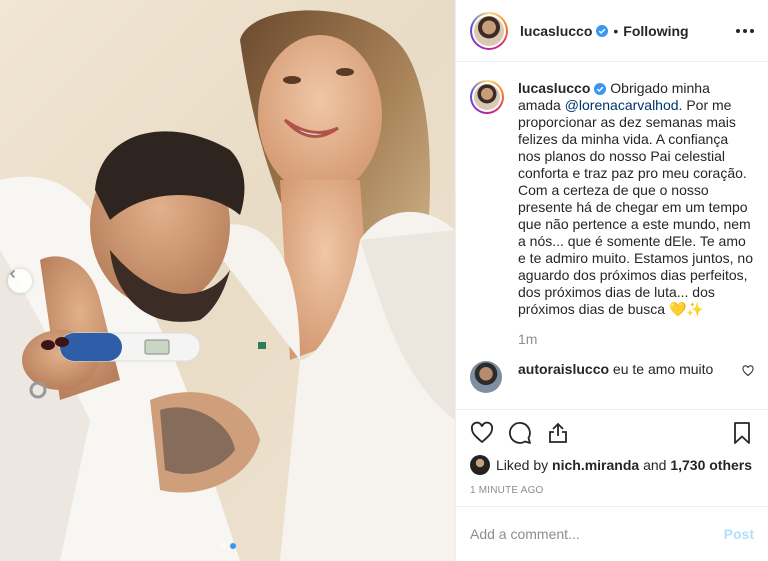 The image size is (768, 561). Describe the element at coordinates (520, 433) in the screenshot. I see `comment-icon` at that location.